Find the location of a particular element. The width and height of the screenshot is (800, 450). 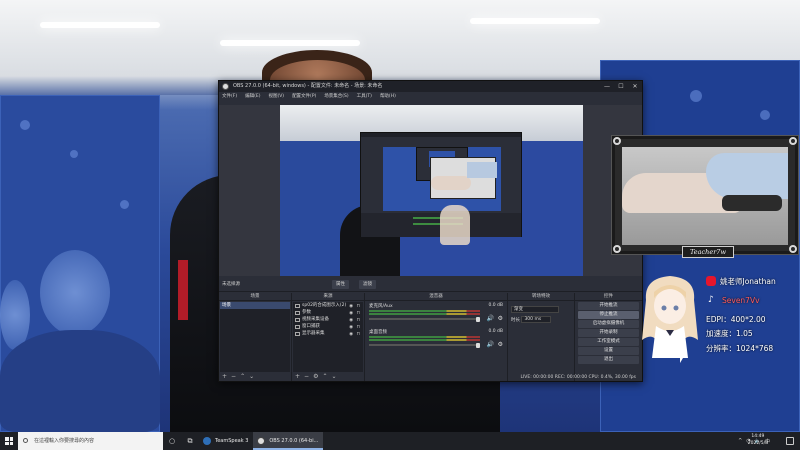

scene-item: 场景 is located at coordinates (255, 305).